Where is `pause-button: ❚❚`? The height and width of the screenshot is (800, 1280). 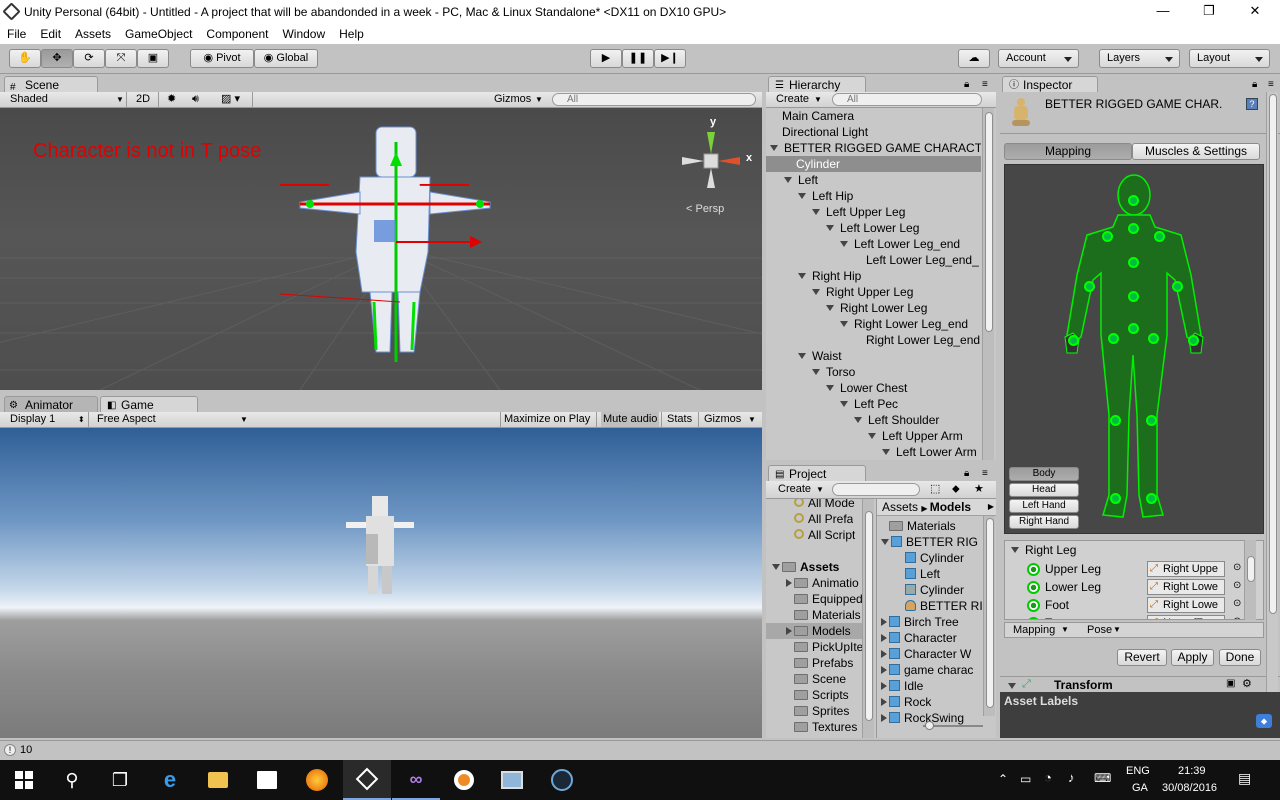
pause-button: ❚❚ is located at coordinates (638, 58).